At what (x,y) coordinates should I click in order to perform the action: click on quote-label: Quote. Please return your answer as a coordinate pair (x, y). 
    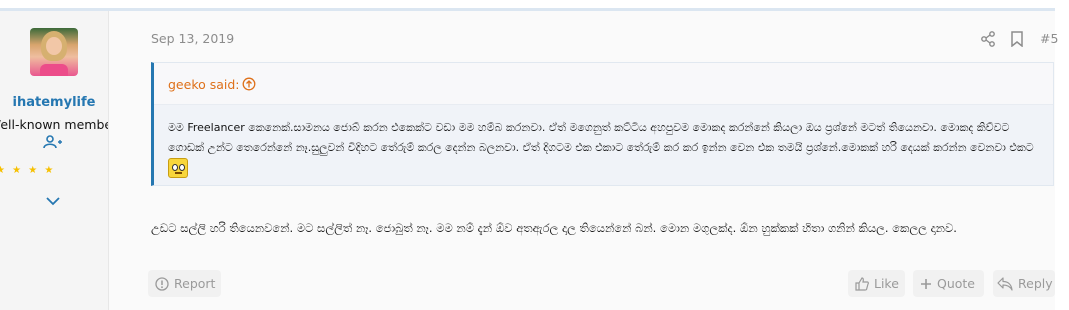
    Looking at the image, I should click on (956, 283).